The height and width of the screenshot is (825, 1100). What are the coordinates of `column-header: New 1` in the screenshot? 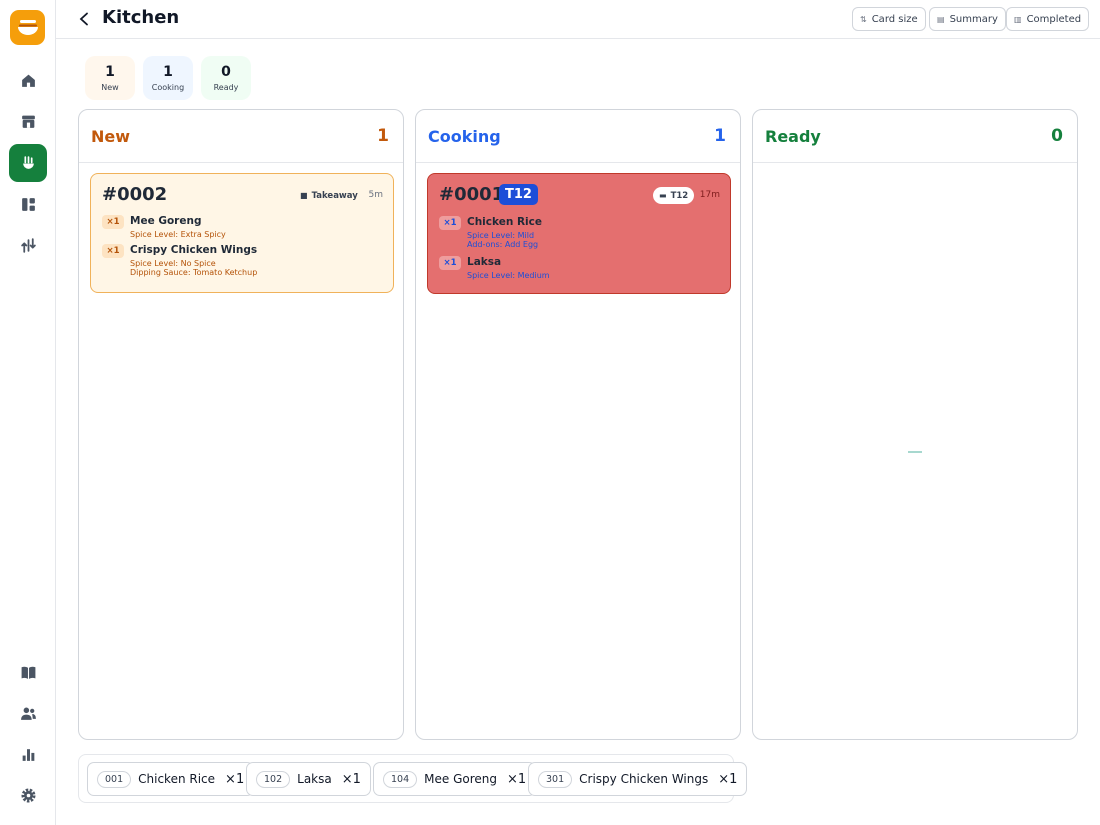 It's located at (241, 136).